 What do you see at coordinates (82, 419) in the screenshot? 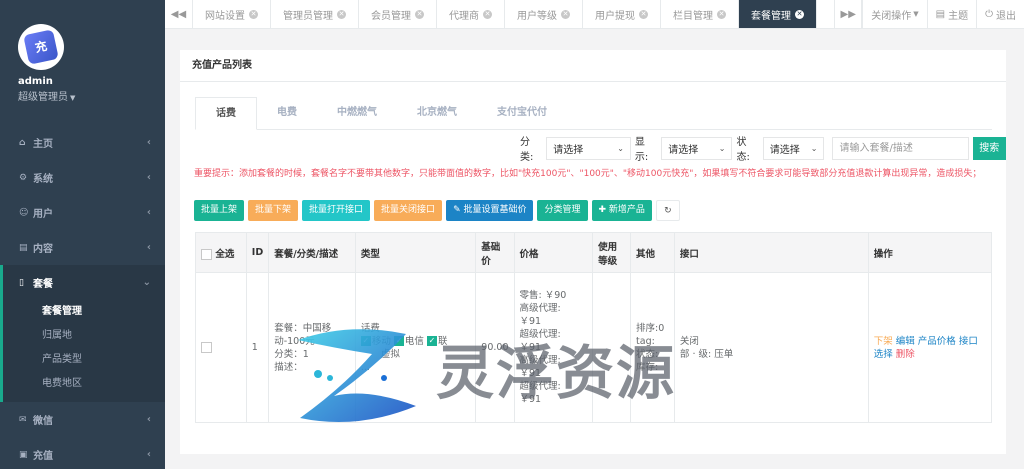
I see `sidebar-item-wechat: ✉ 微信 ‹` at bounding box center [82, 419].